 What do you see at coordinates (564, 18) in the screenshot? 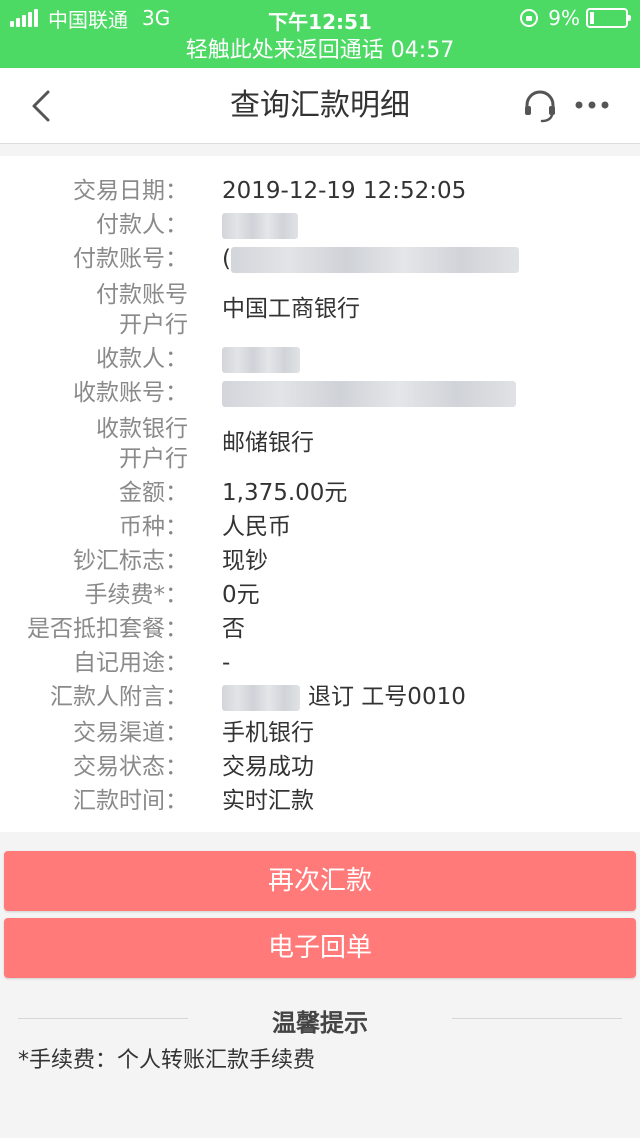
I see `battery-percent: 9%` at bounding box center [564, 18].